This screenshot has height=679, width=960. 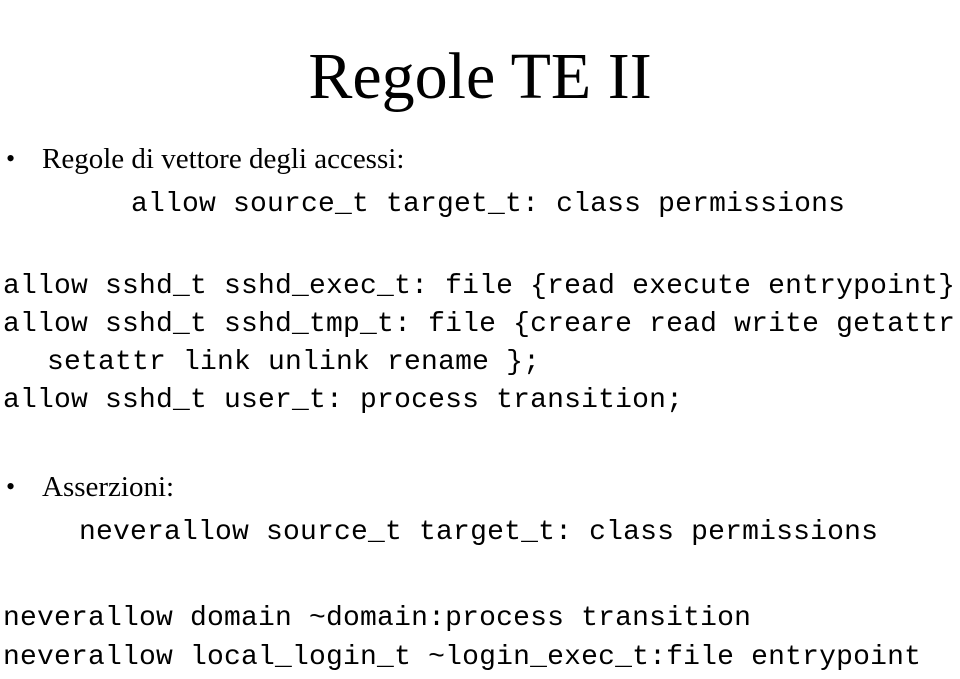 I want to click on page-title: Regole TE II, so click(x=480, y=77).